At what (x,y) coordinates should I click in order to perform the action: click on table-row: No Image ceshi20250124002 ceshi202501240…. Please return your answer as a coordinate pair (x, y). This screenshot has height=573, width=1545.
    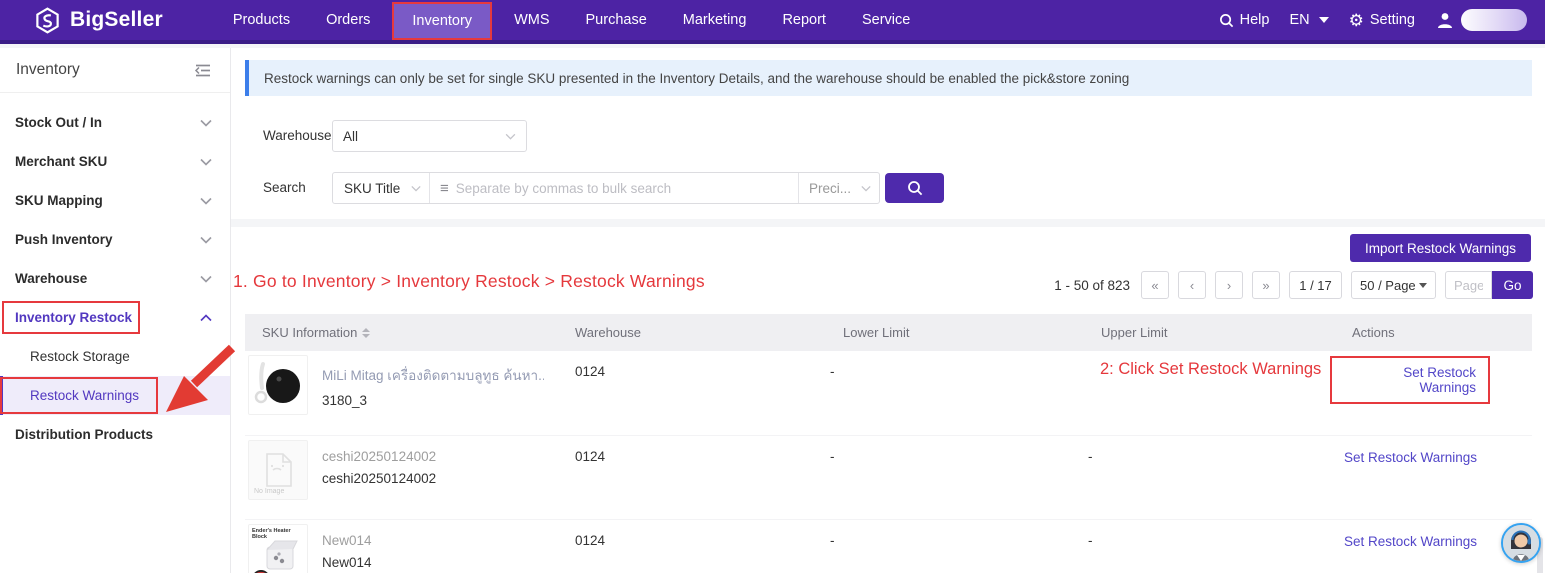
    Looking at the image, I should click on (888, 478).